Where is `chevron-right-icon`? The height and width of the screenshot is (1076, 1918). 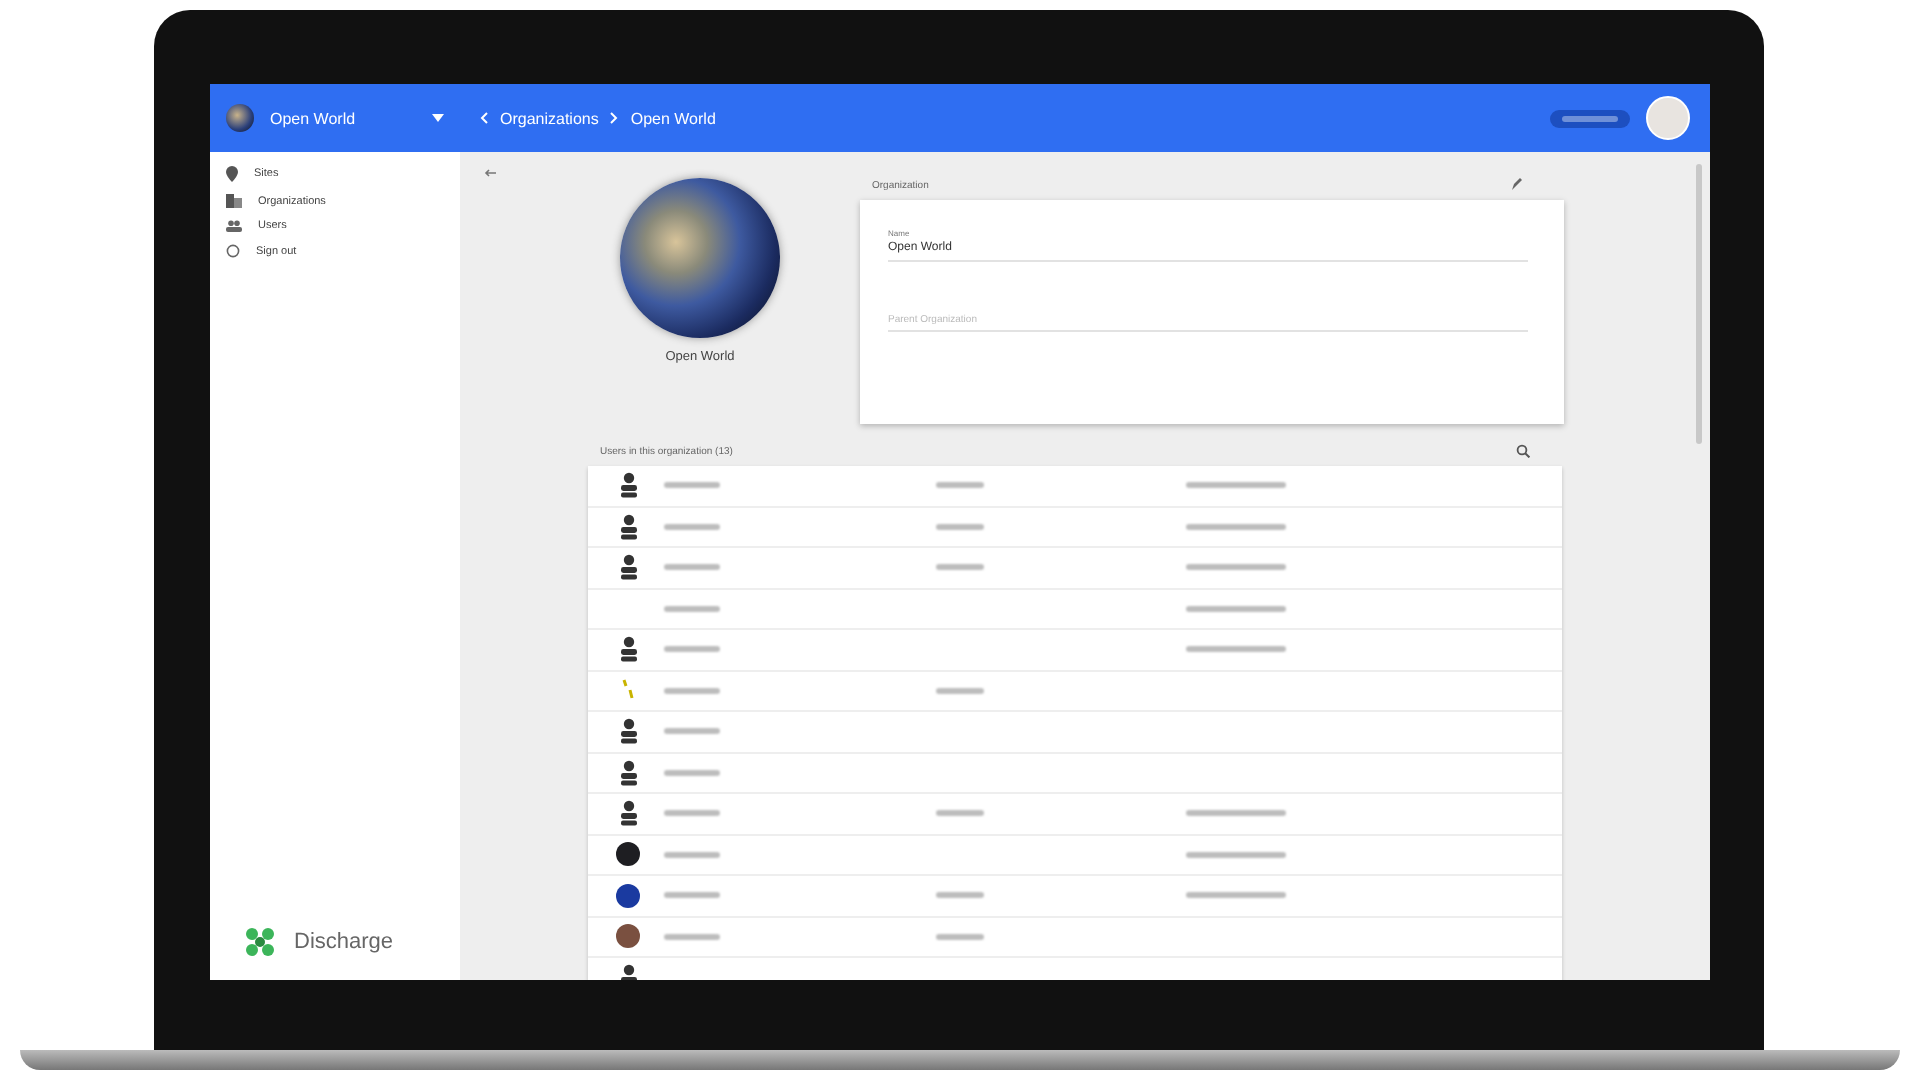
chevron-right-icon is located at coordinates (614, 118).